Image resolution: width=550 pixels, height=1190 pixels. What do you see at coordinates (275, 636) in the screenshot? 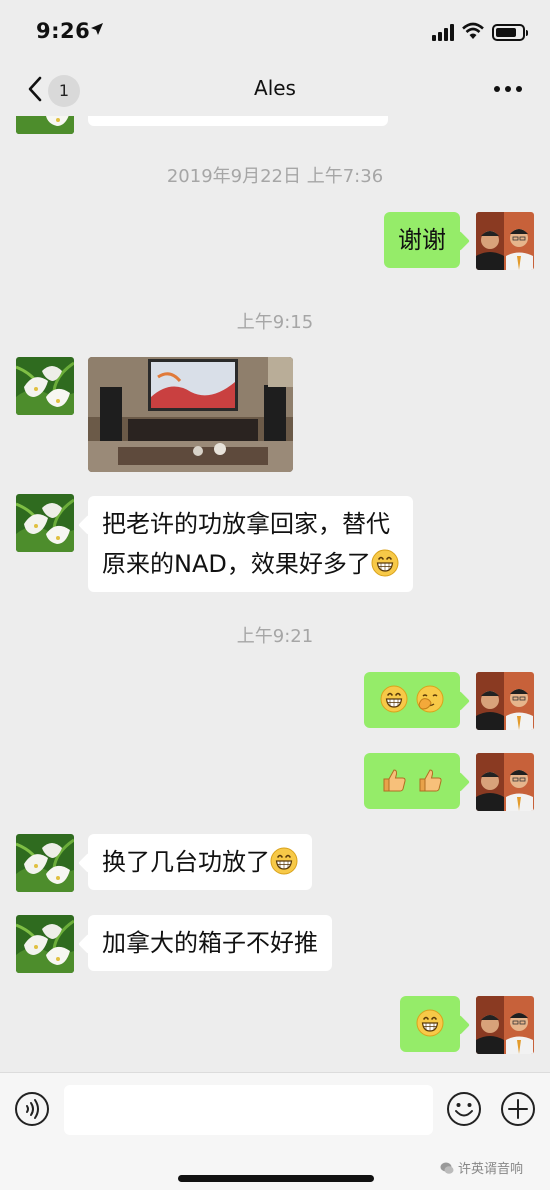
I see `timestamp: 上午9:21` at bounding box center [275, 636].